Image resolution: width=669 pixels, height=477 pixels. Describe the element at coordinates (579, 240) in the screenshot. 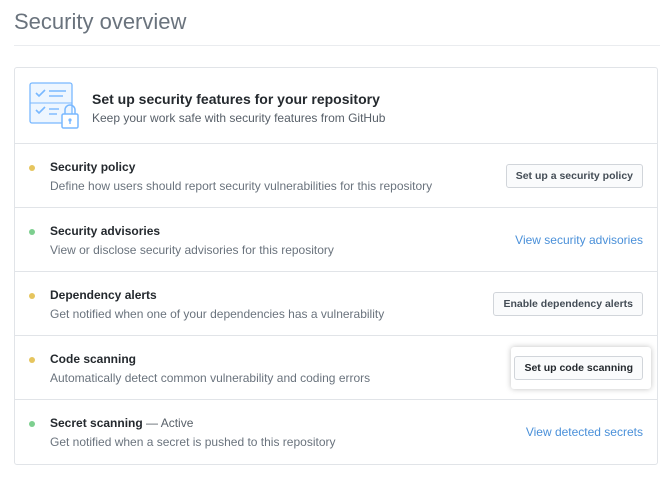

I see `view-security-advisories-link: View security advisories` at that location.